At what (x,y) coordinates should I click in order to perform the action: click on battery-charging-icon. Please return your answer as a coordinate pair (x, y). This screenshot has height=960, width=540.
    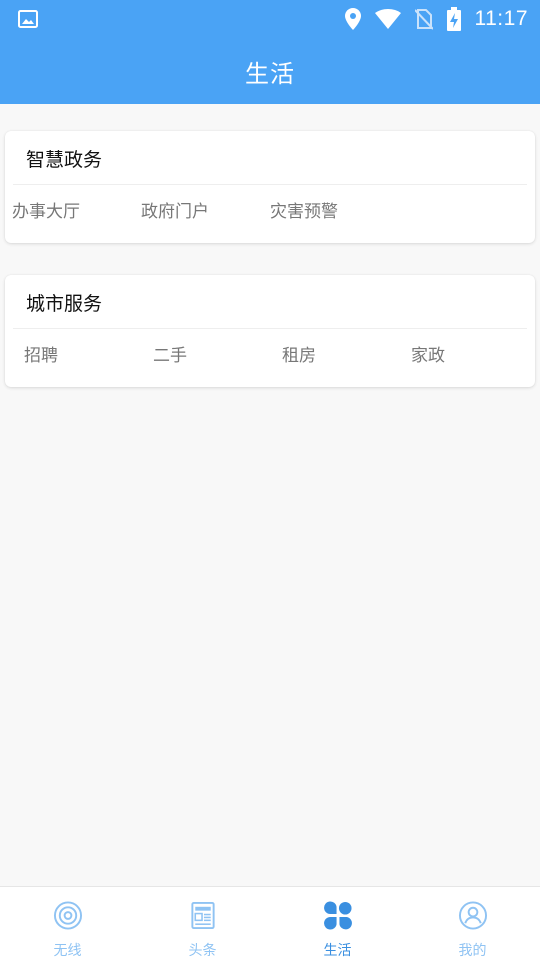
    Looking at the image, I should click on (453, 19).